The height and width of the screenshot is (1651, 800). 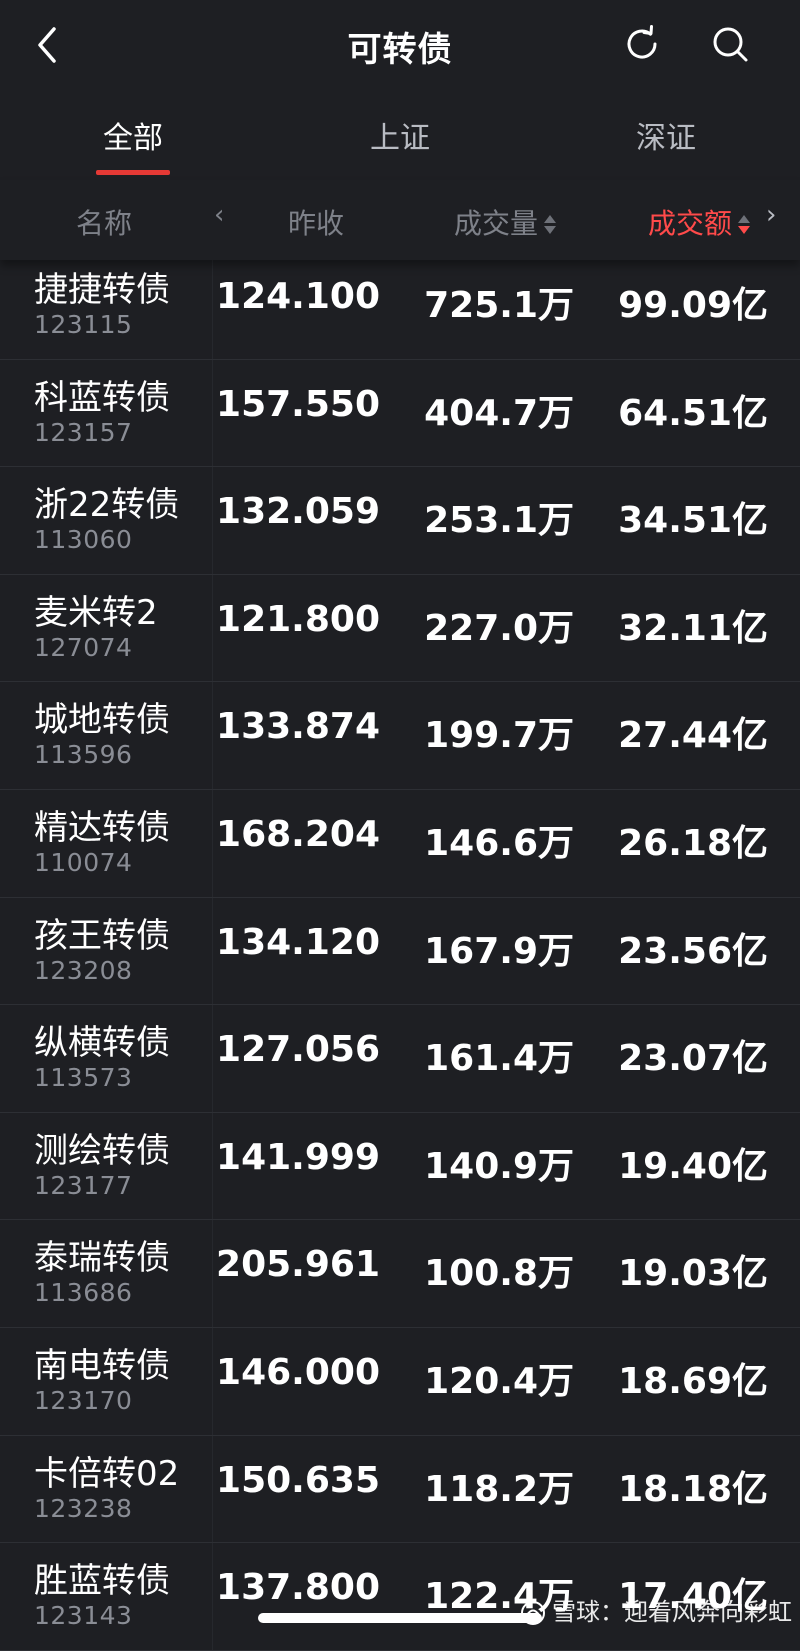 I want to click on chevron-right-icon: ›, so click(x=771, y=215).